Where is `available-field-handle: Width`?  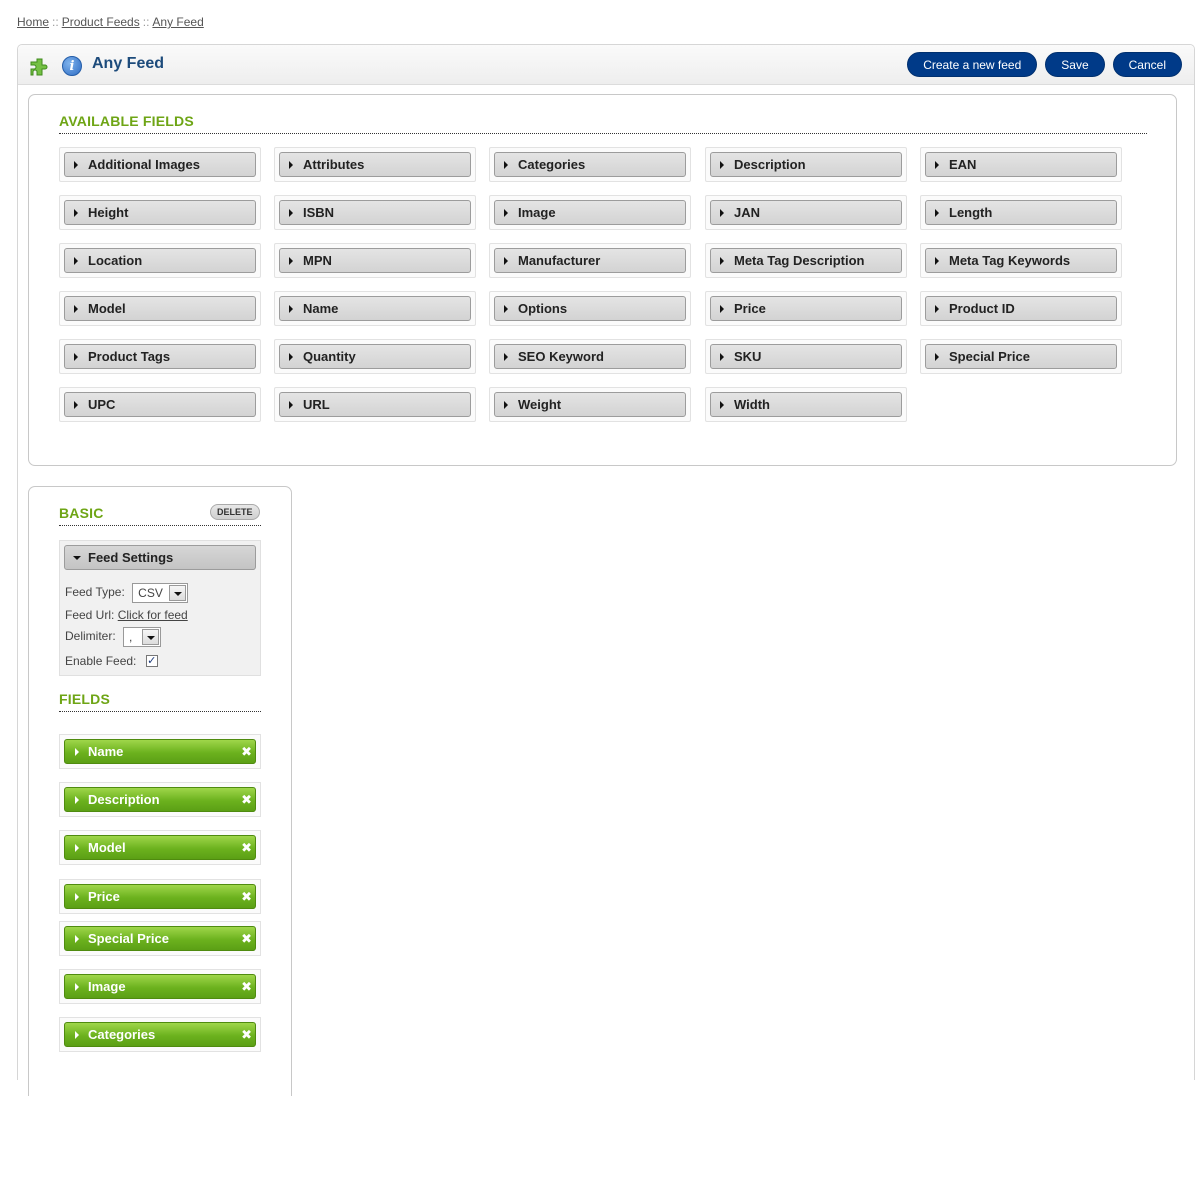 available-field-handle: Width is located at coordinates (806, 404).